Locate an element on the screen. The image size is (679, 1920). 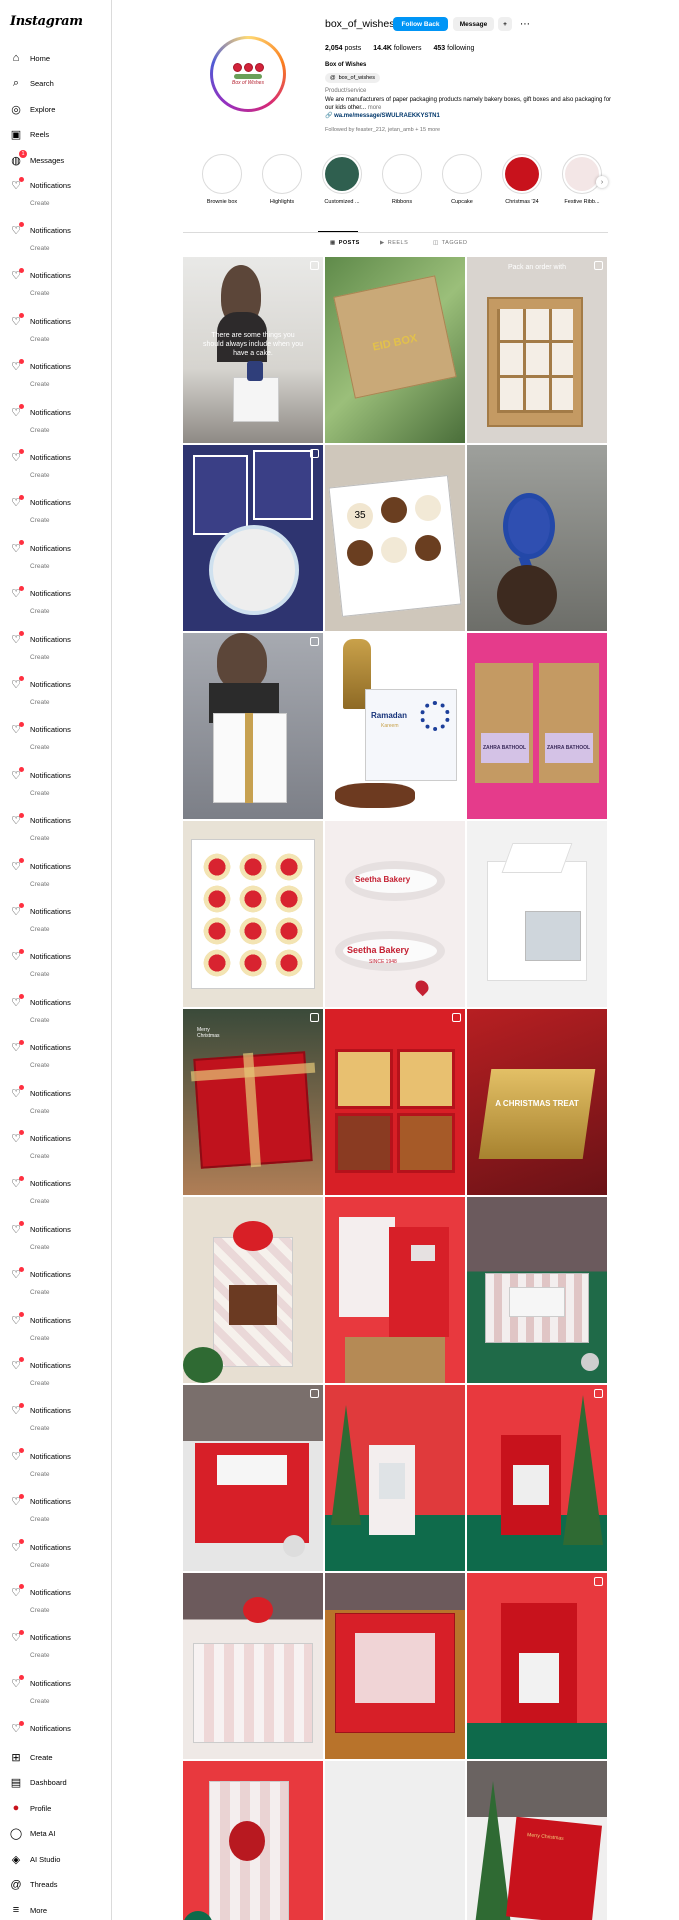
story-highlight: Highlights is located at coordinates (282, 179).